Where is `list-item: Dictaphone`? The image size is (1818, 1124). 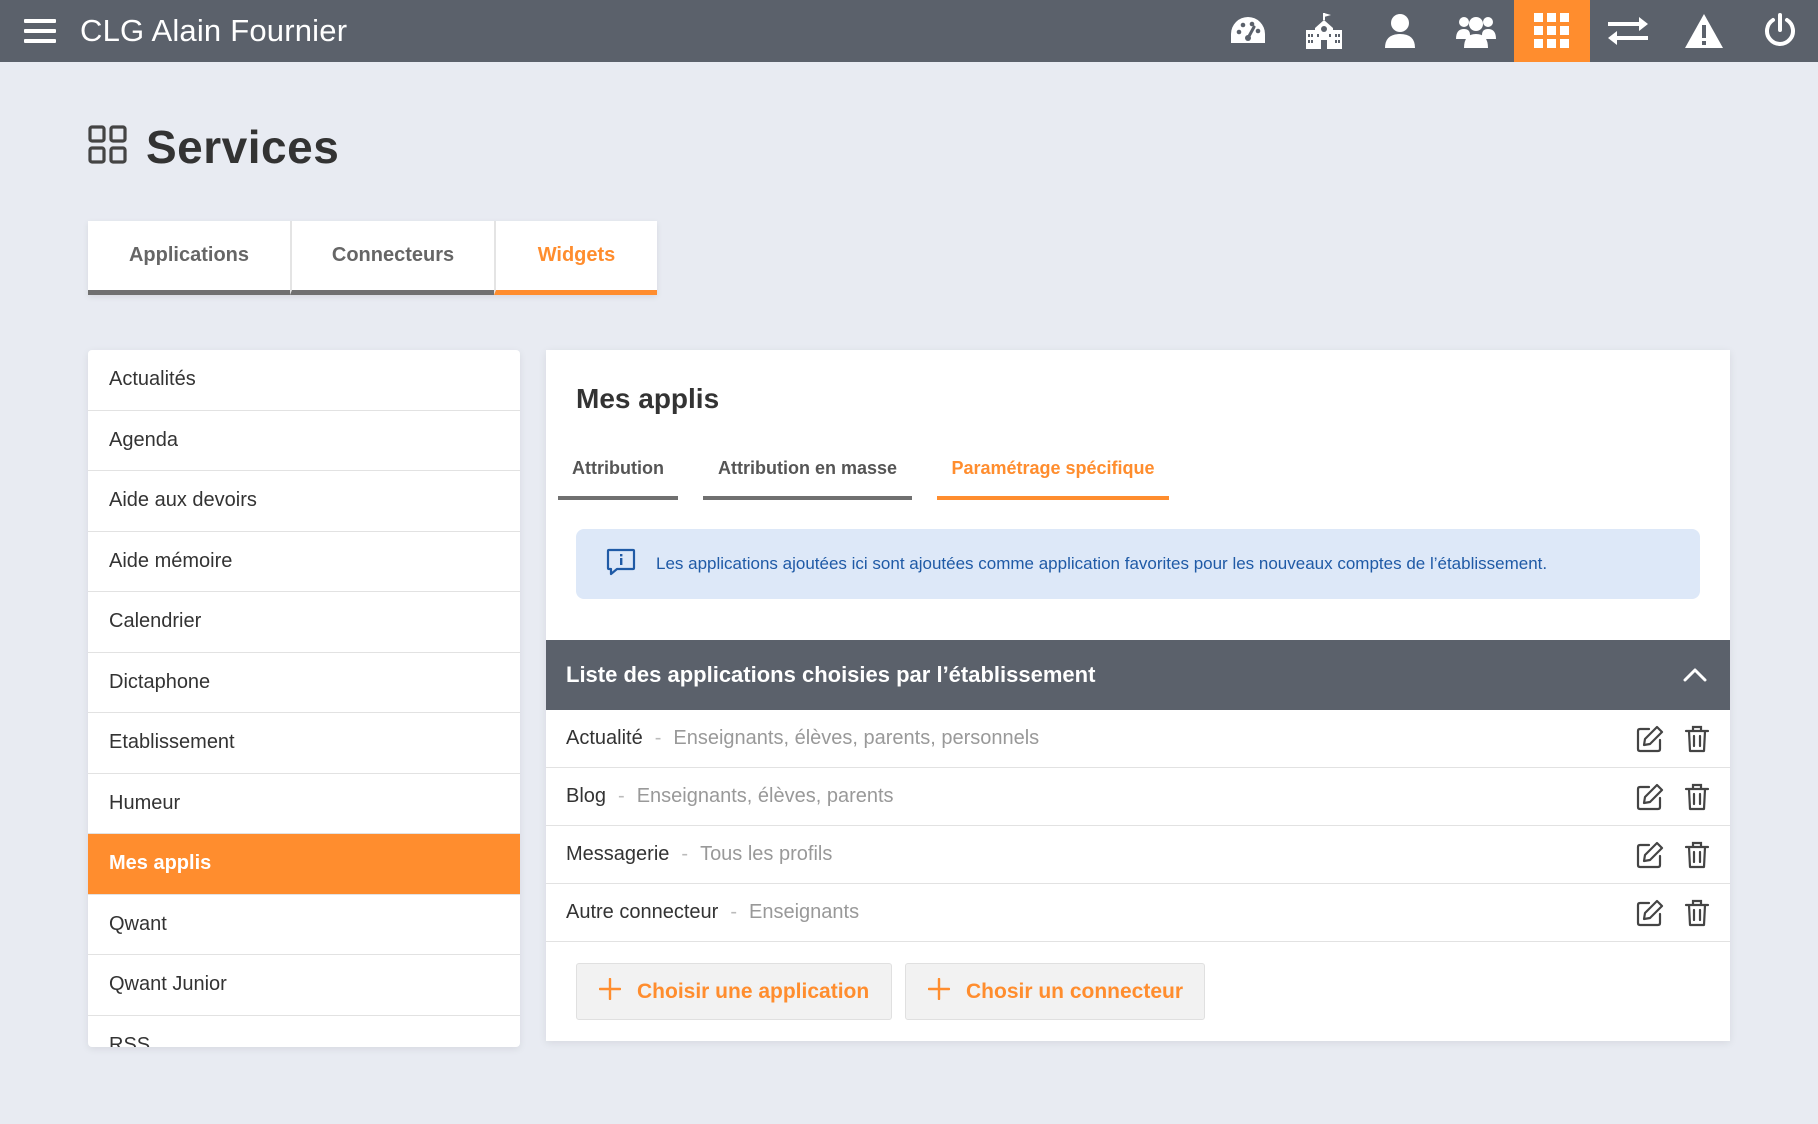 list-item: Dictaphone is located at coordinates (304, 683).